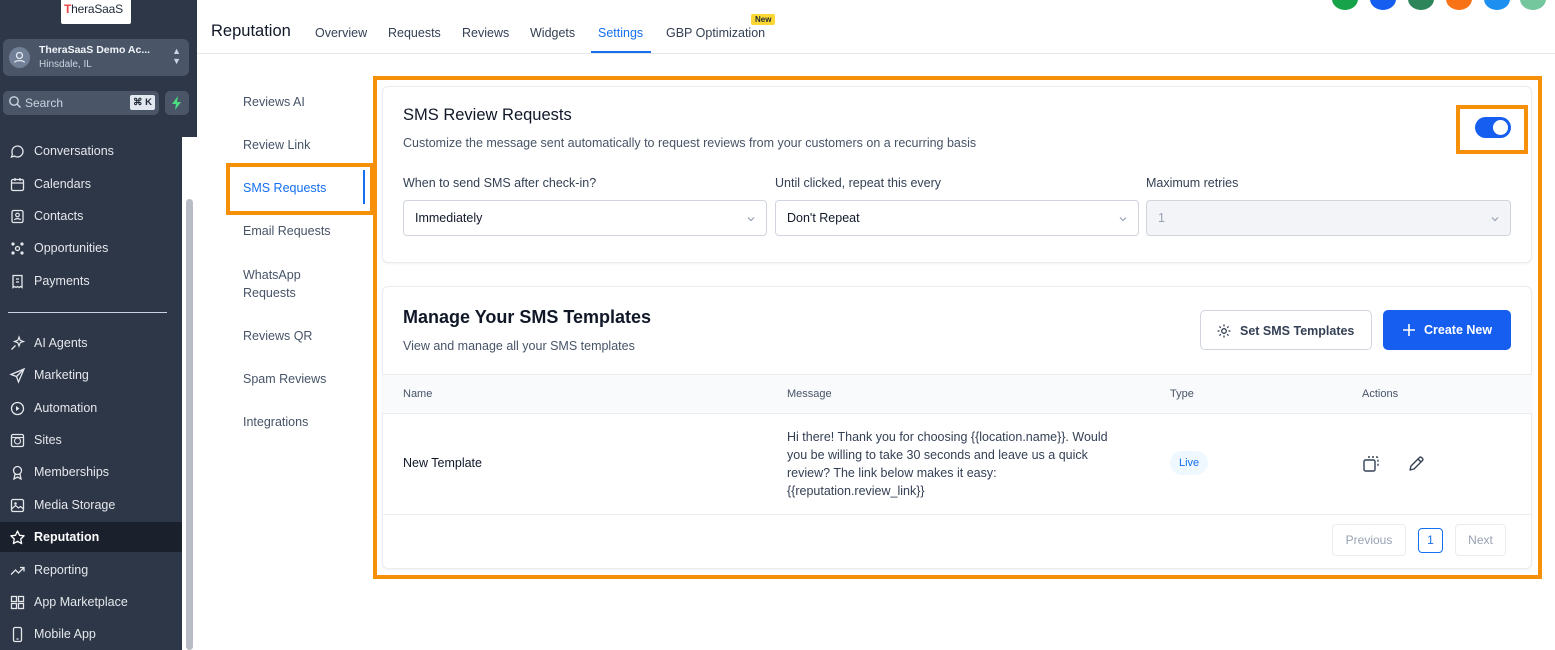  What do you see at coordinates (65, 64) in the screenshot?
I see `account-location: Hinsdale, IL` at bounding box center [65, 64].